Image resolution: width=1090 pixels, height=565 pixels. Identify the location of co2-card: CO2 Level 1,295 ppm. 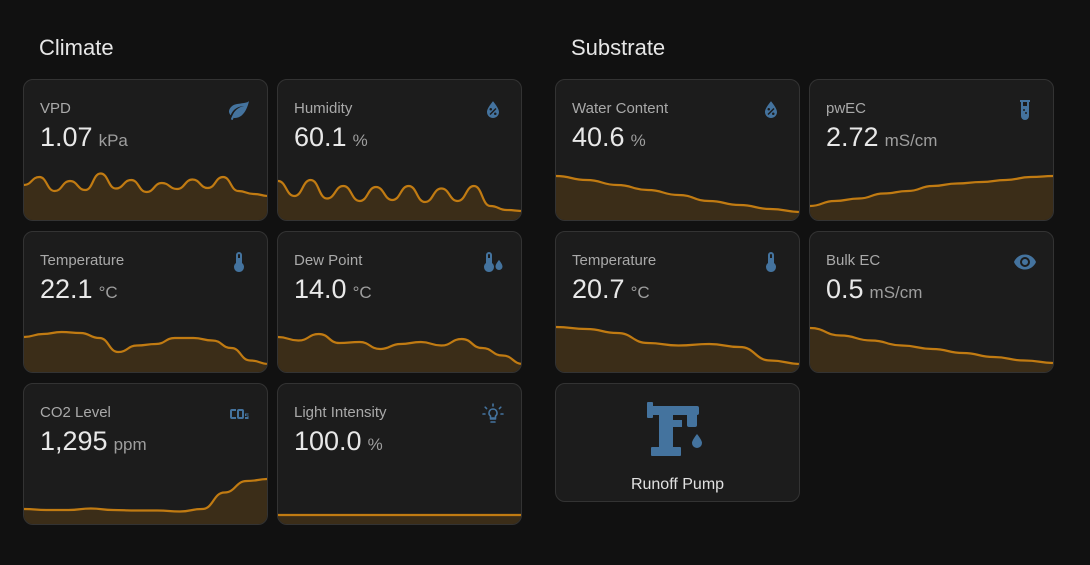
(145, 454).